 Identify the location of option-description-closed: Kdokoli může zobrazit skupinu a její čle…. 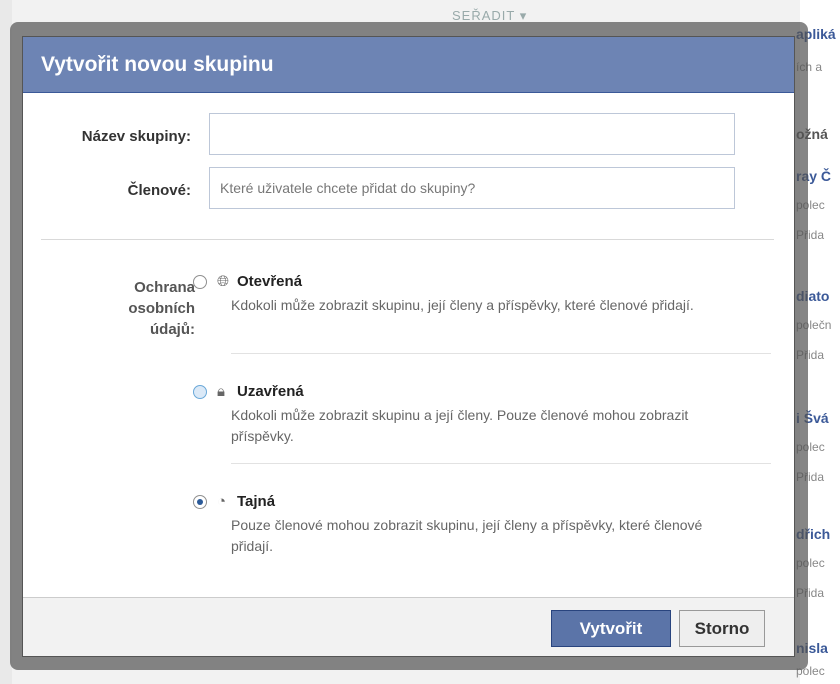
(460, 425).